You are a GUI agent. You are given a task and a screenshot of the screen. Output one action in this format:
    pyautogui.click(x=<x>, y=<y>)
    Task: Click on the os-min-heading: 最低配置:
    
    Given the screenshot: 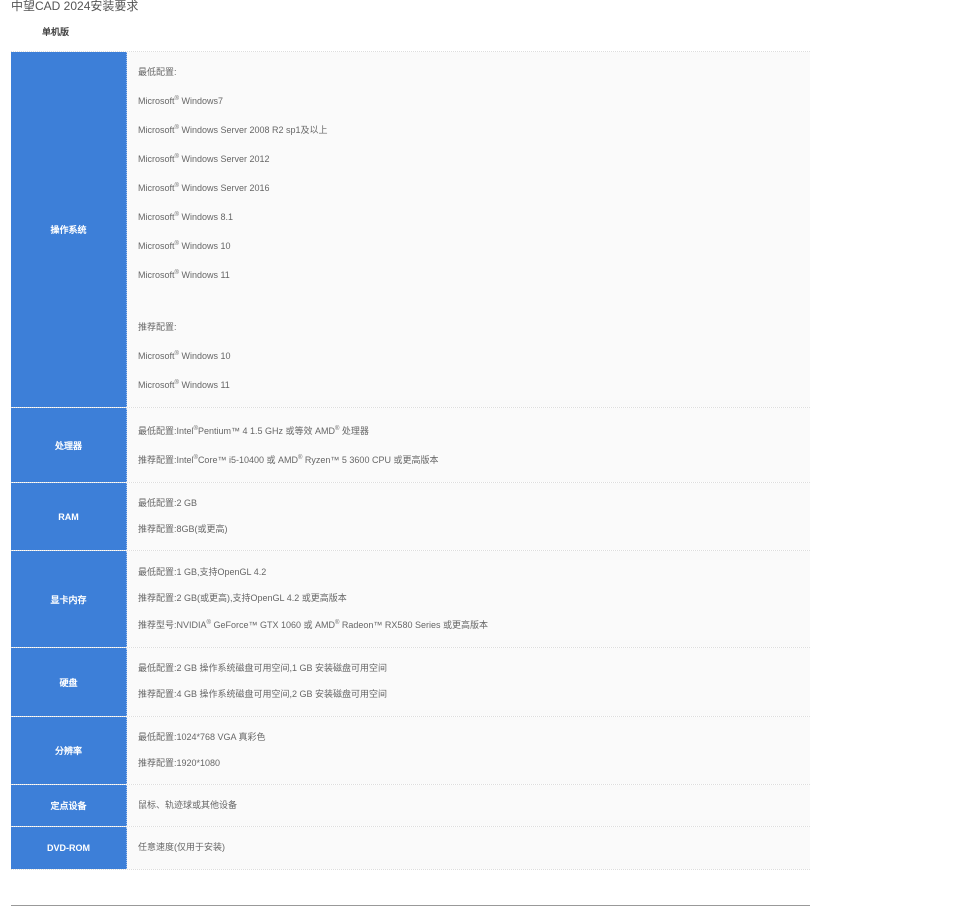 What is the action you would take?
    pyautogui.click(x=157, y=72)
    